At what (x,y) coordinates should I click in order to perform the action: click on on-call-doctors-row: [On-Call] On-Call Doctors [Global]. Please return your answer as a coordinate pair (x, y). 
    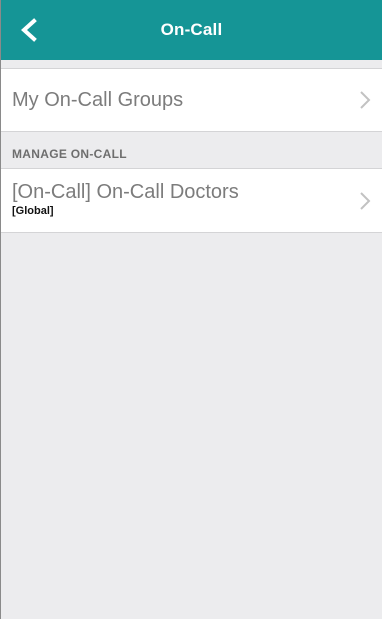
    Looking at the image, I should click on (191, 200).